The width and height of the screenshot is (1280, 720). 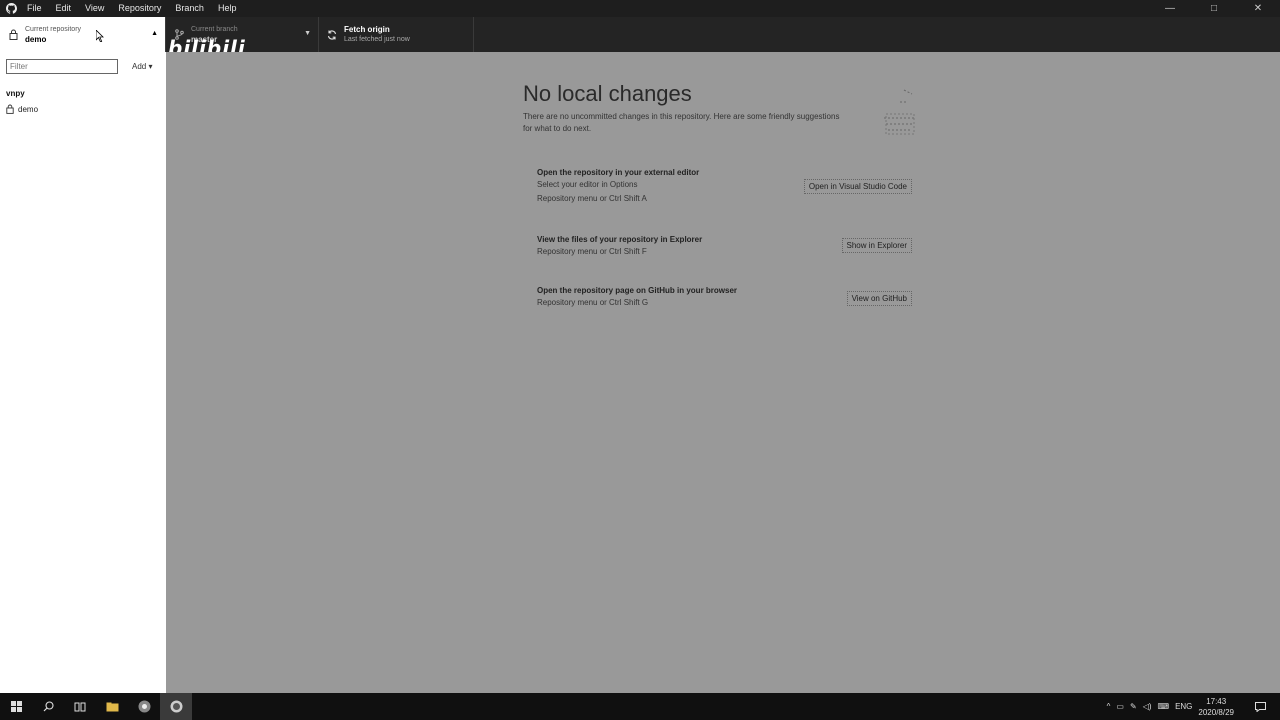 I want to click on repo-lock-icon, so click(x=13, y=34).